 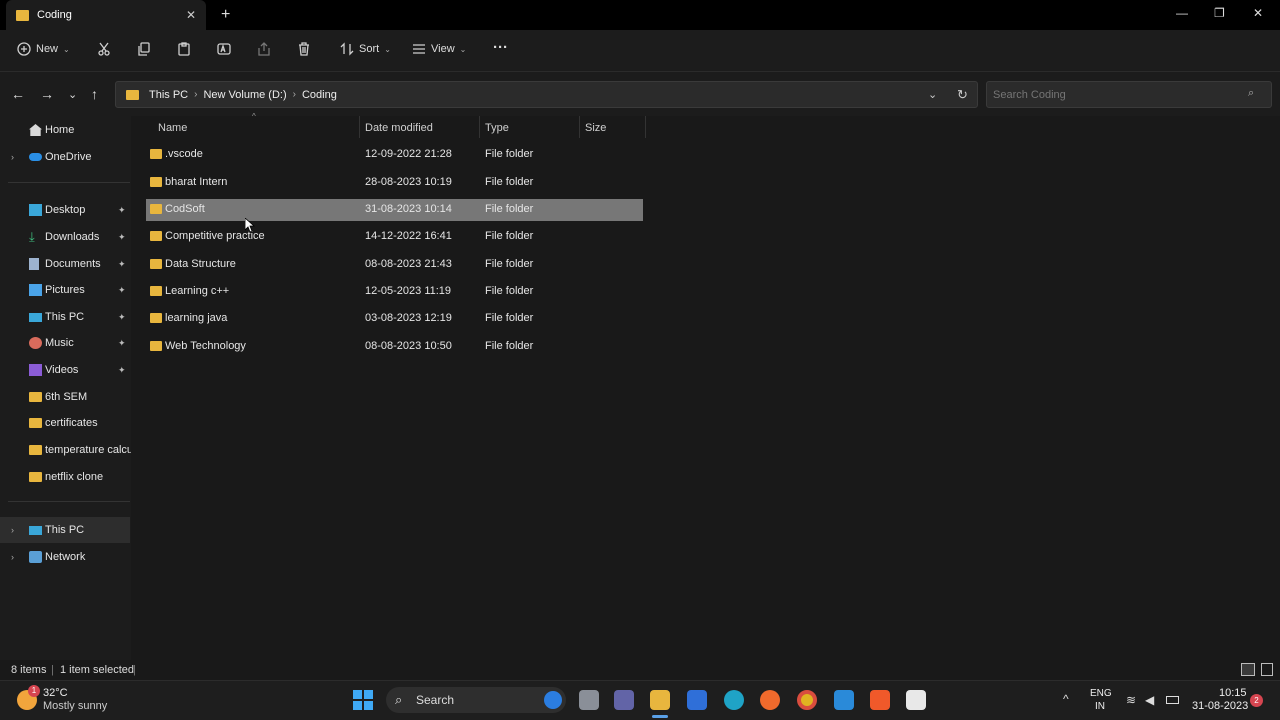 I want to click on brave-icon, so click(x=880, y=700).